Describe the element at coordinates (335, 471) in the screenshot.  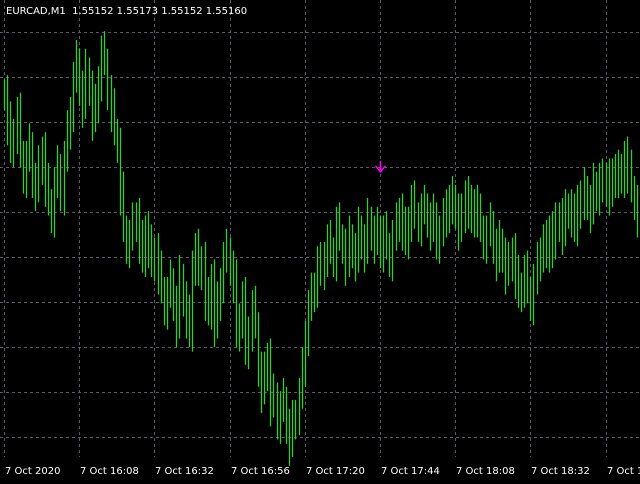
I see `x-tick-label: 7 Oct 17:20` at that location.